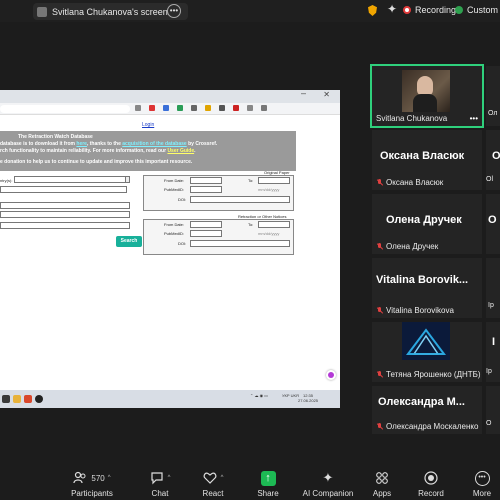  What do you see at coordinates (98, 478) in the screenshot?
I see `participants-count: 570` at bounding box center [98, 478].